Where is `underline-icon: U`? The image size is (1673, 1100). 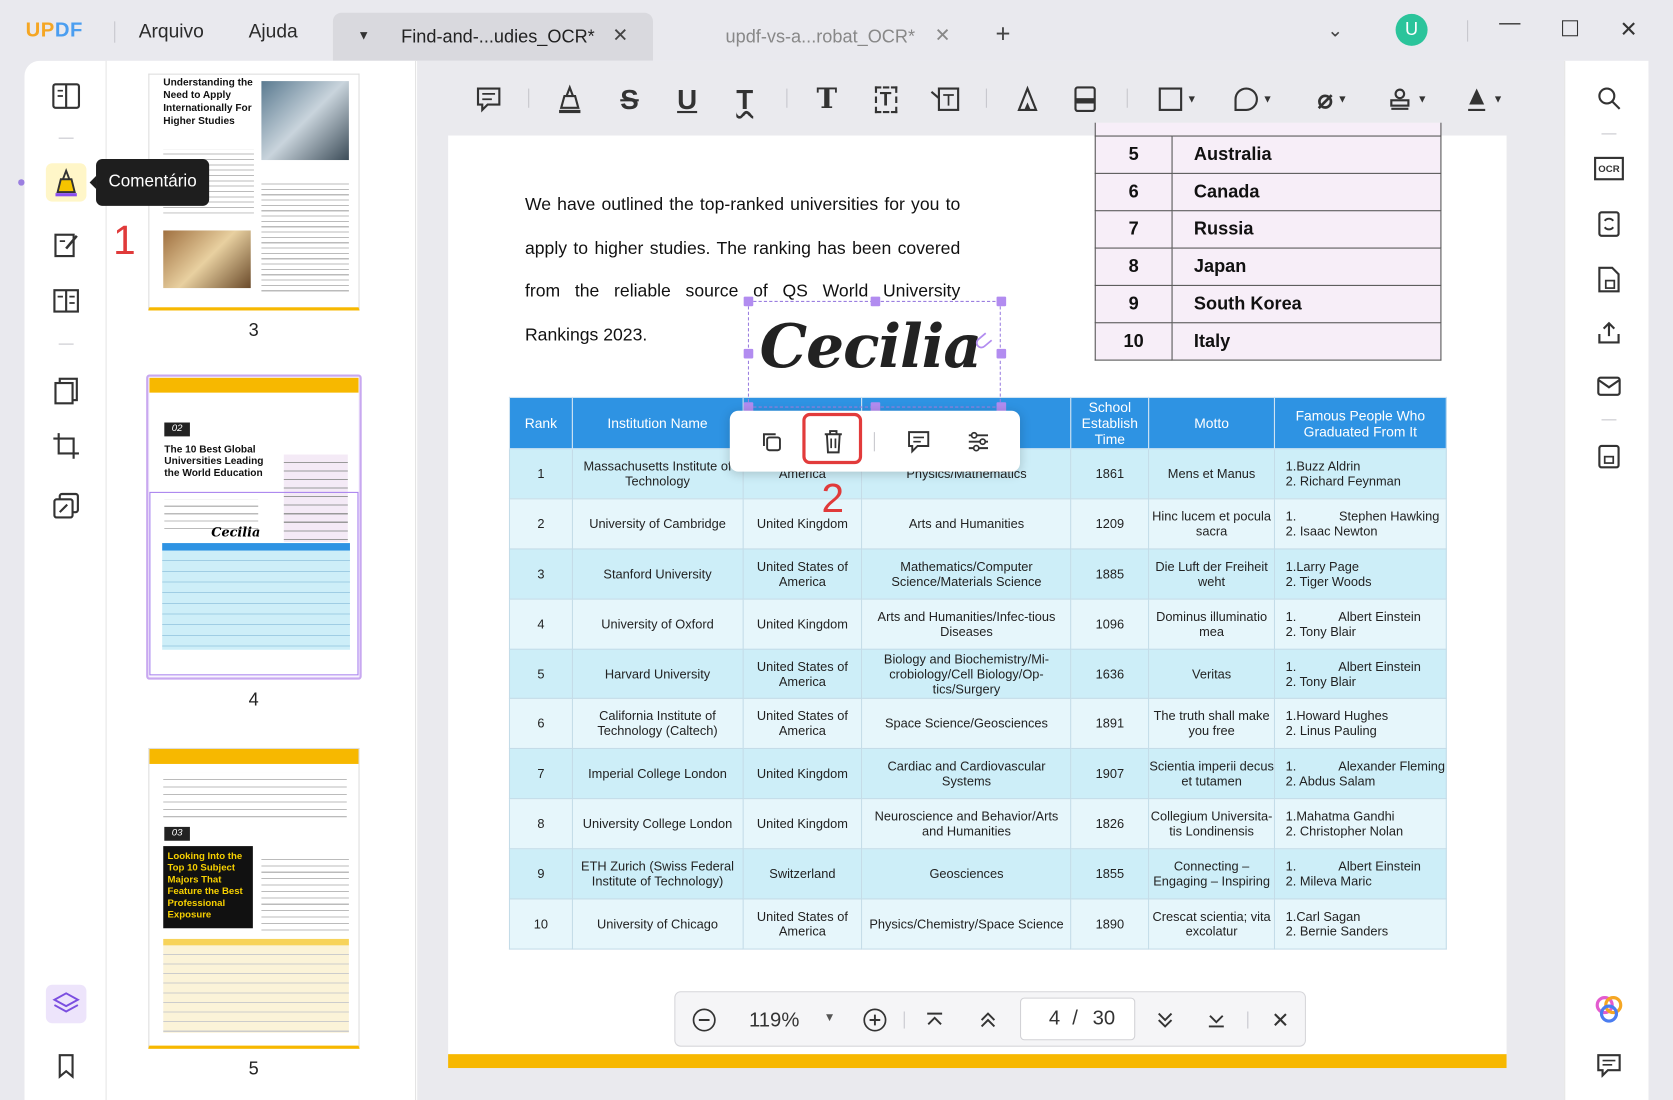 underline-icon: U is located at coordinates (687, 99).